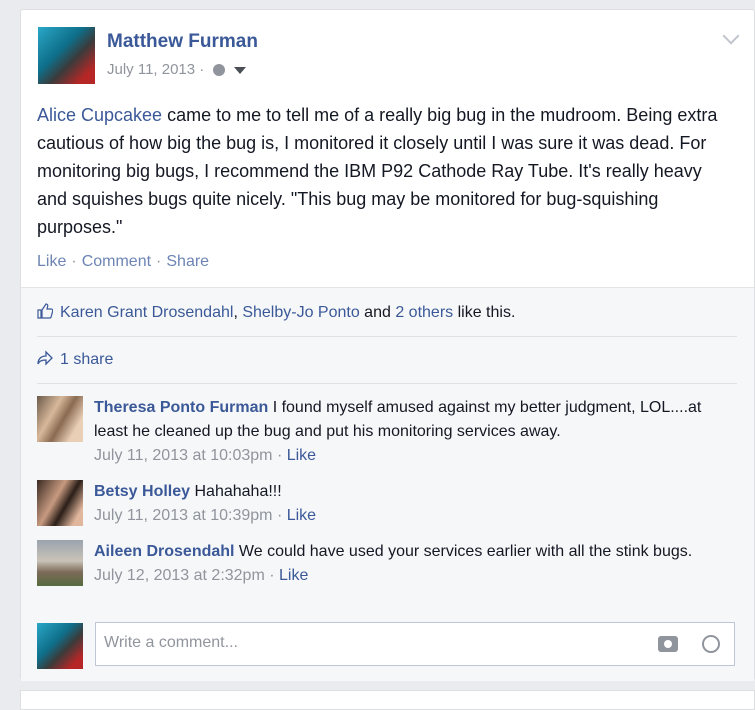 This screenshot has width=755, height=710. Describe the element at coordinates (45, 358) in the screenshot. I see `share-arrow-icon` at that location.